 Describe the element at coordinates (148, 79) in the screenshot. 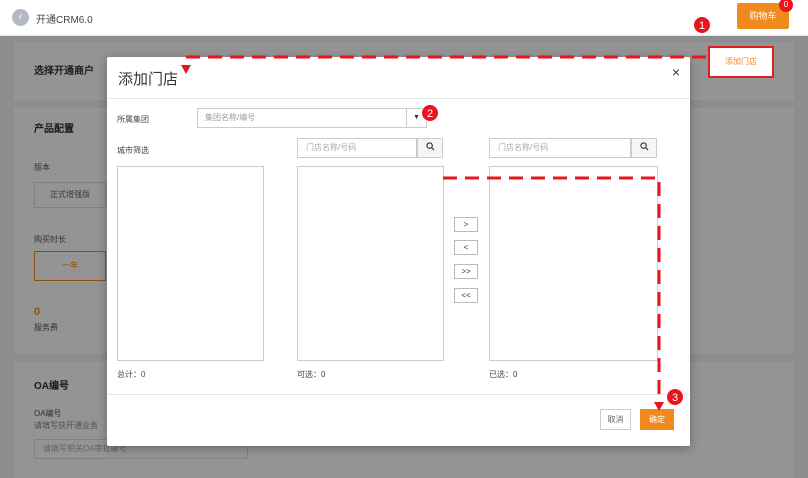

I see `dialog-title: 添加门店` at that location.